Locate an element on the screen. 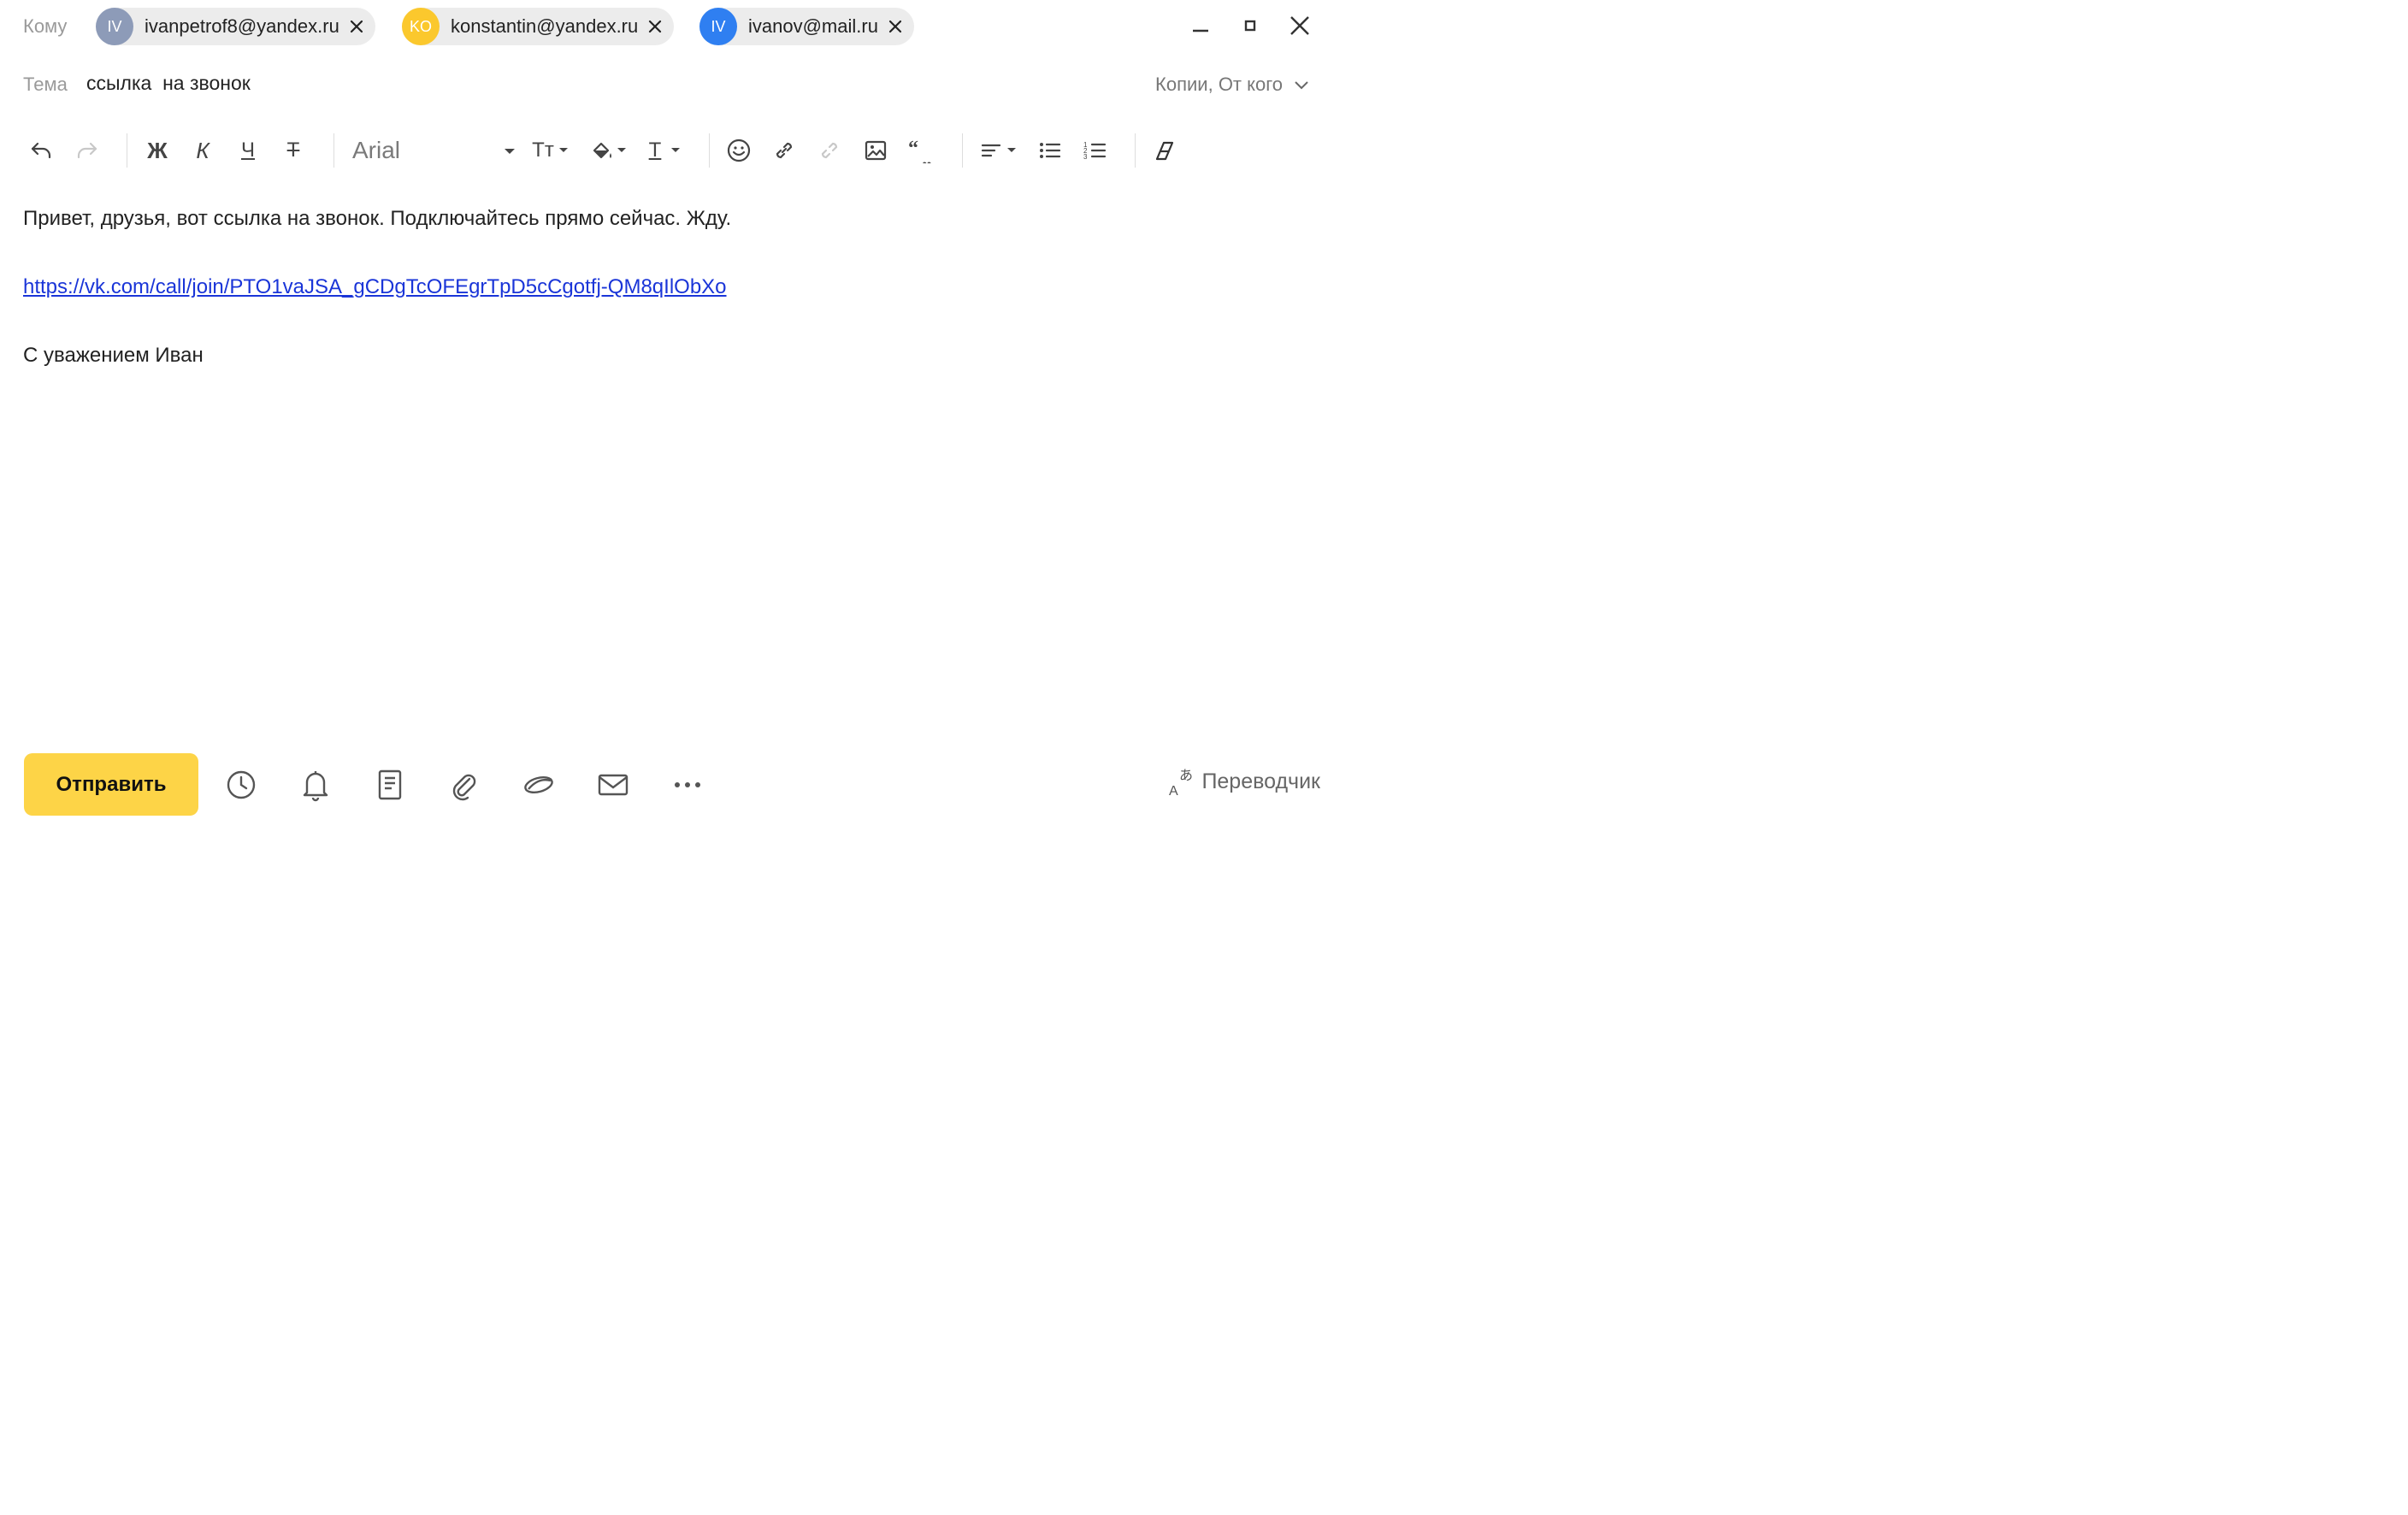 The height and width of the screenshot is (1515, 2408). italic-icon: К is located at coordinates (203, 150).